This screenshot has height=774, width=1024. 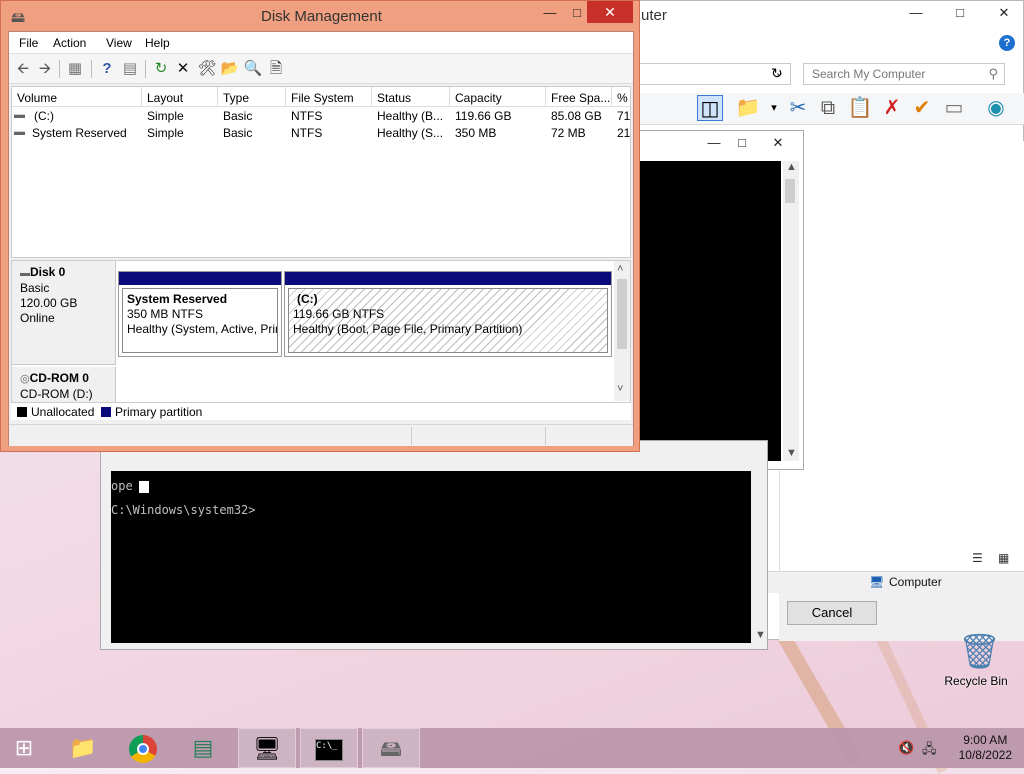 I want to click on console-output: ope C:\Windows\system32>, so click(x=431, y=557).